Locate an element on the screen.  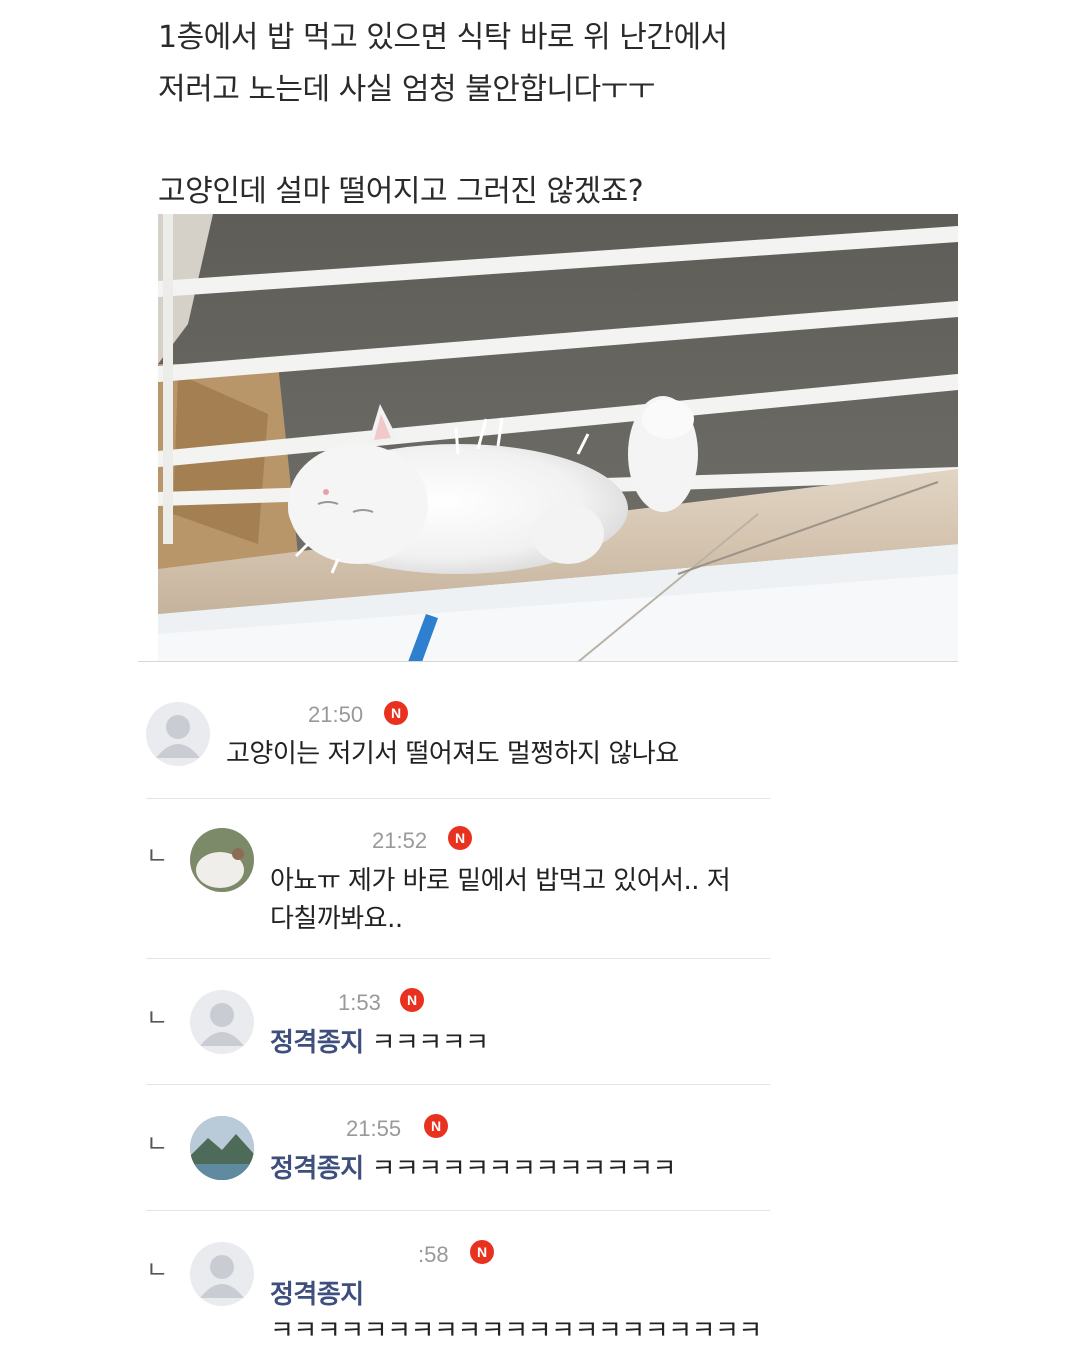
comment-time: 1:53 is located at coordinates (359, 1002).